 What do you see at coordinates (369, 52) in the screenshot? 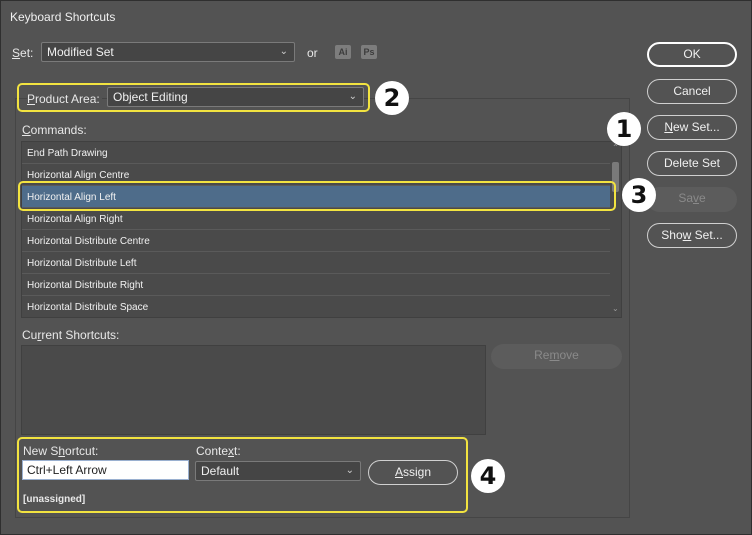
I see `photoshop-icon: Ps` at bounding box center [369, 52].